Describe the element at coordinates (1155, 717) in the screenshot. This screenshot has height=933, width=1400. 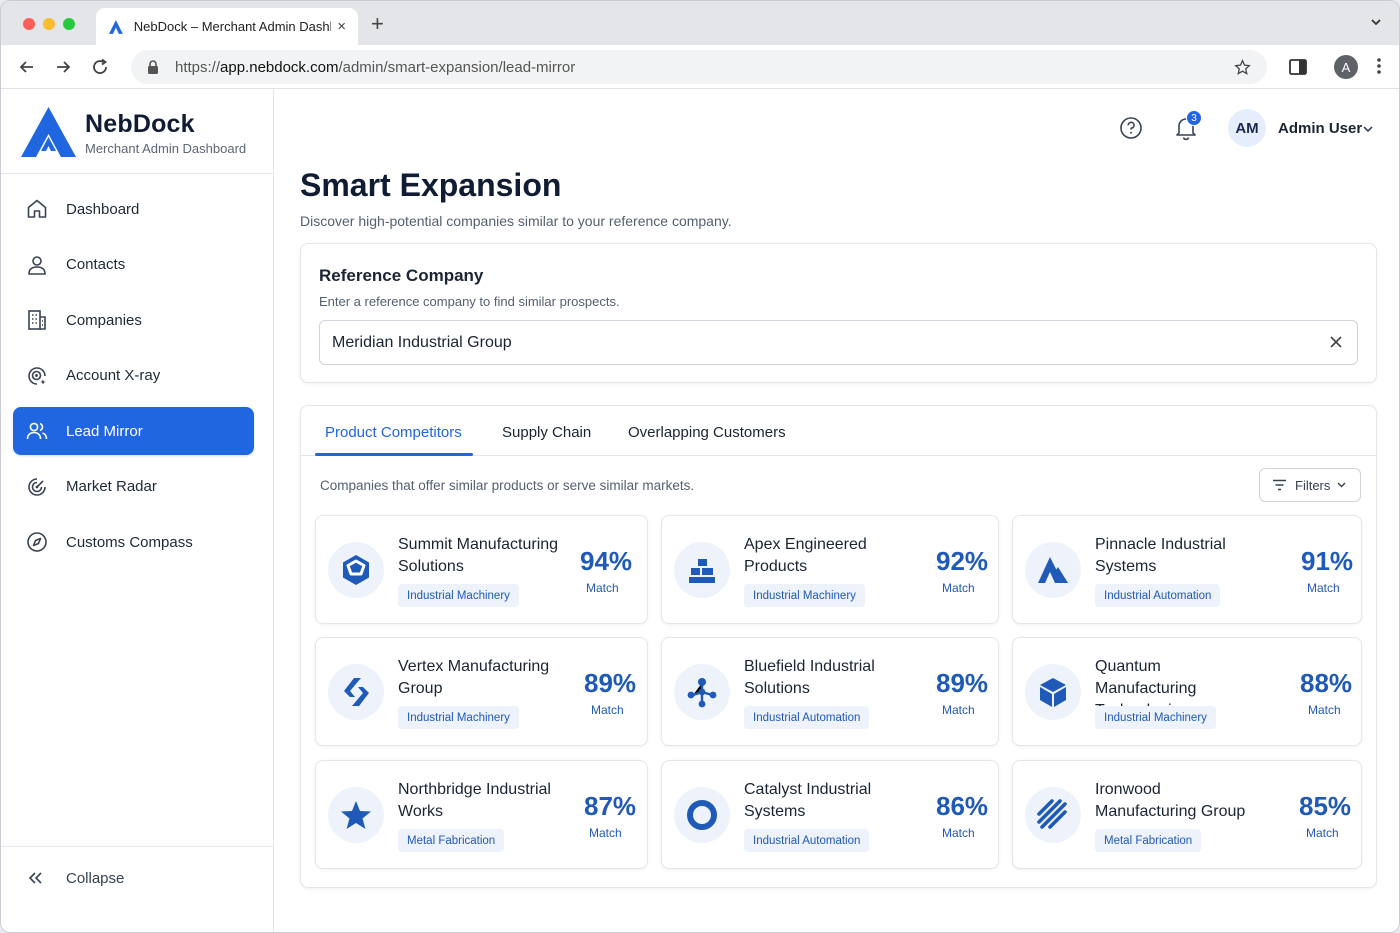
I see `industry-tag: Industrial Machinery` at that location.